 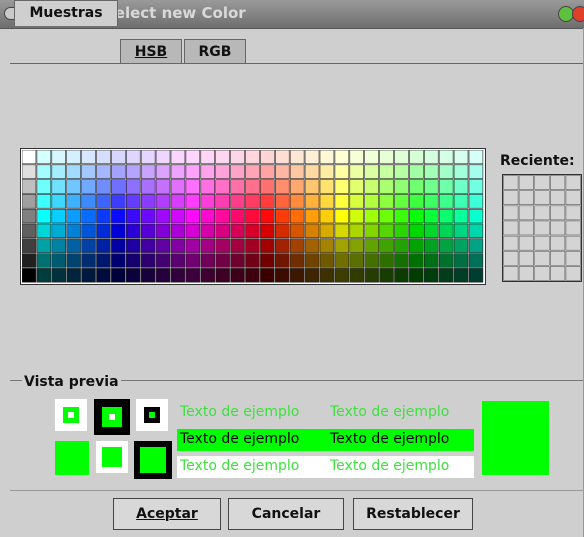 What do you see at coordinates (215, 51) in the screenshot?
I see `tab-rgb: RGB` at bounding box center [215, 51].